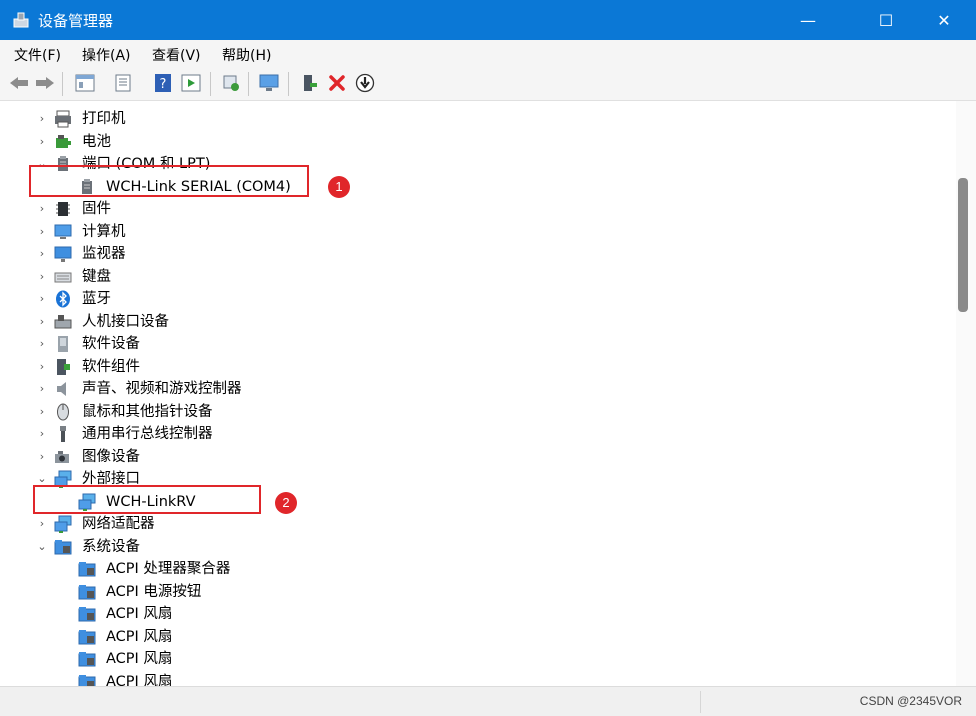  Describe the element at coordinates (63, 232) in the screenshot. I see `computer-icon` at that location.